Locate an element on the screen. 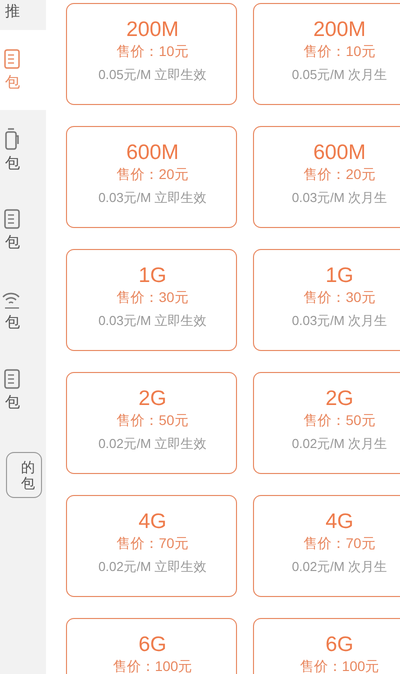 The height and width of the screenshot is (674, 400). package-card: 1G 售价：30元 0.03元/M 次月生 is located at coordinates (326, 300).